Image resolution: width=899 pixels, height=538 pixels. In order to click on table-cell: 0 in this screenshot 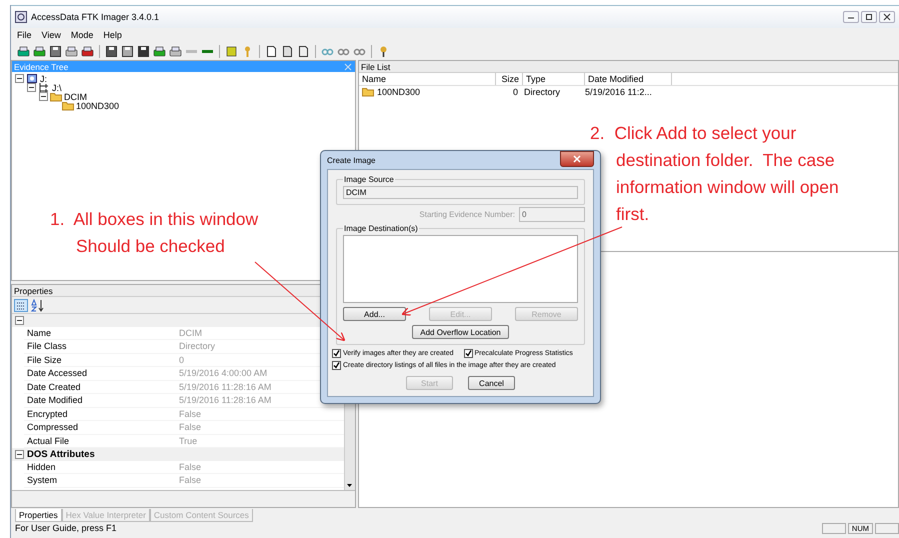, I will do `click(515, 92)`.